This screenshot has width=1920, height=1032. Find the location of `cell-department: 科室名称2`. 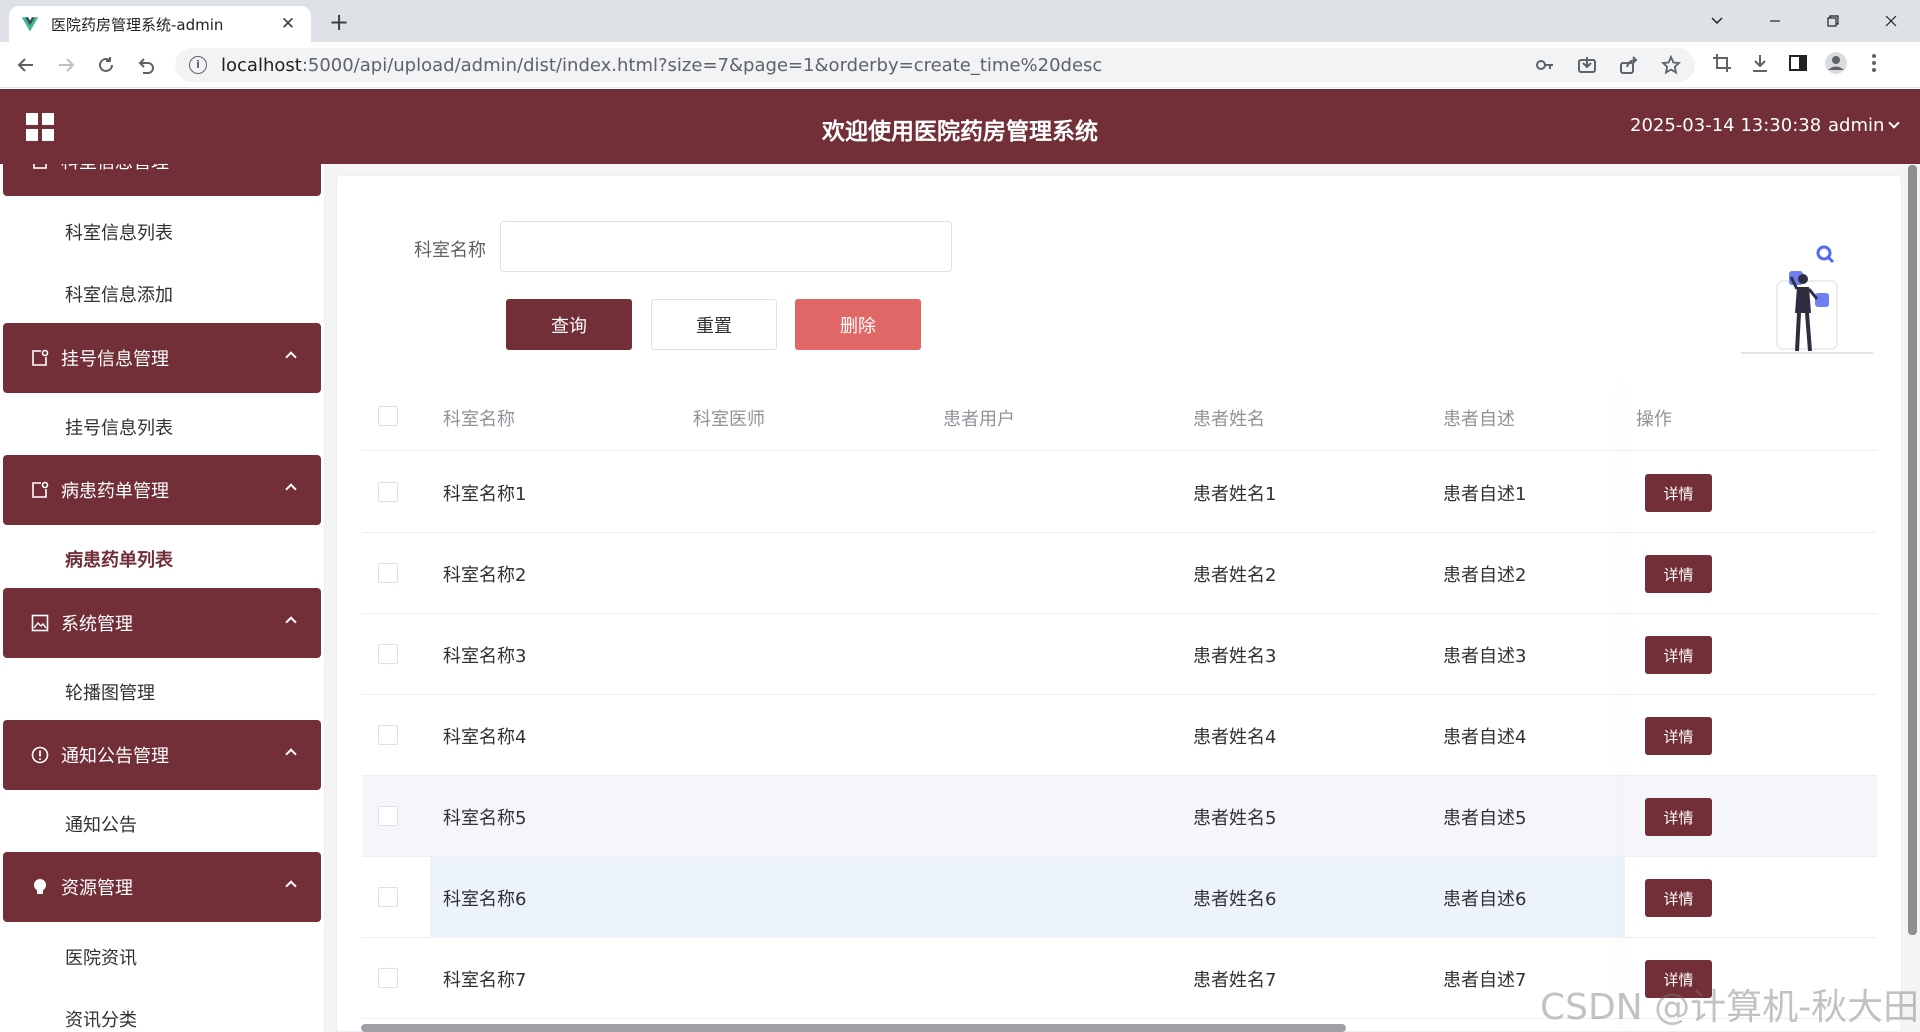

cell-department: 科室名称2 is located at coordinates (485, 575).